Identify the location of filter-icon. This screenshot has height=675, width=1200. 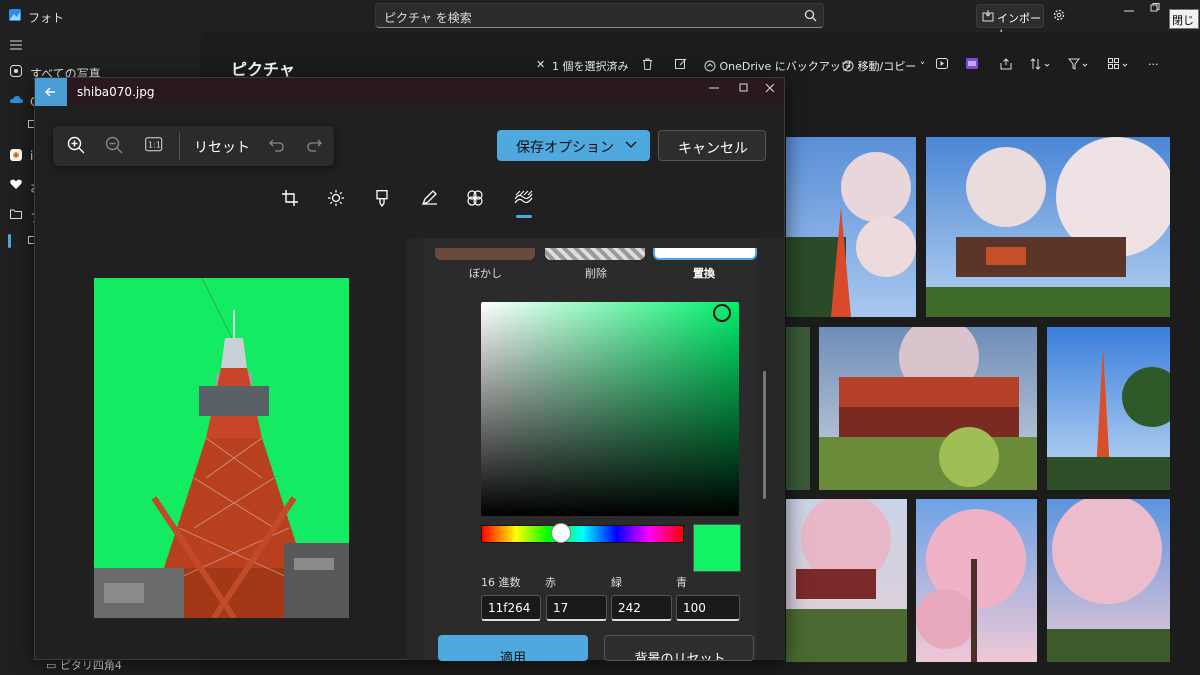
(475, 198).